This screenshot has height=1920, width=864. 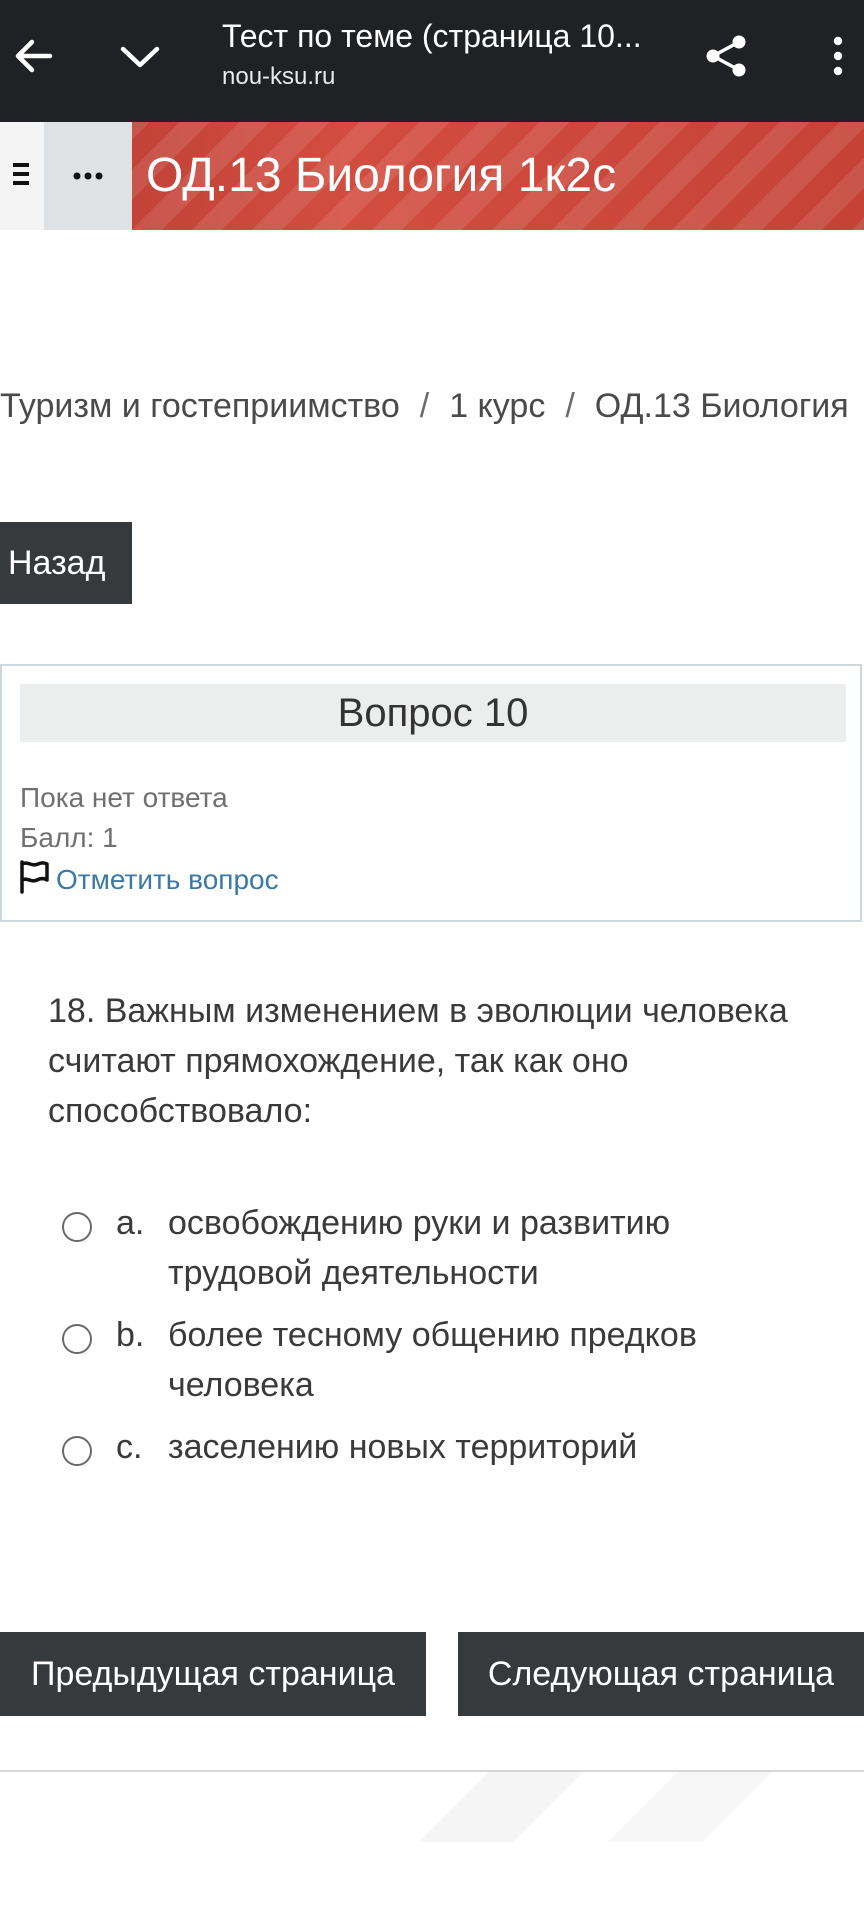 What do you see at coordinates (722, 406) in the screenshot?
I see `breadcrumb-item-course: ОД.13 Биология` at bounding box center [722, 406].